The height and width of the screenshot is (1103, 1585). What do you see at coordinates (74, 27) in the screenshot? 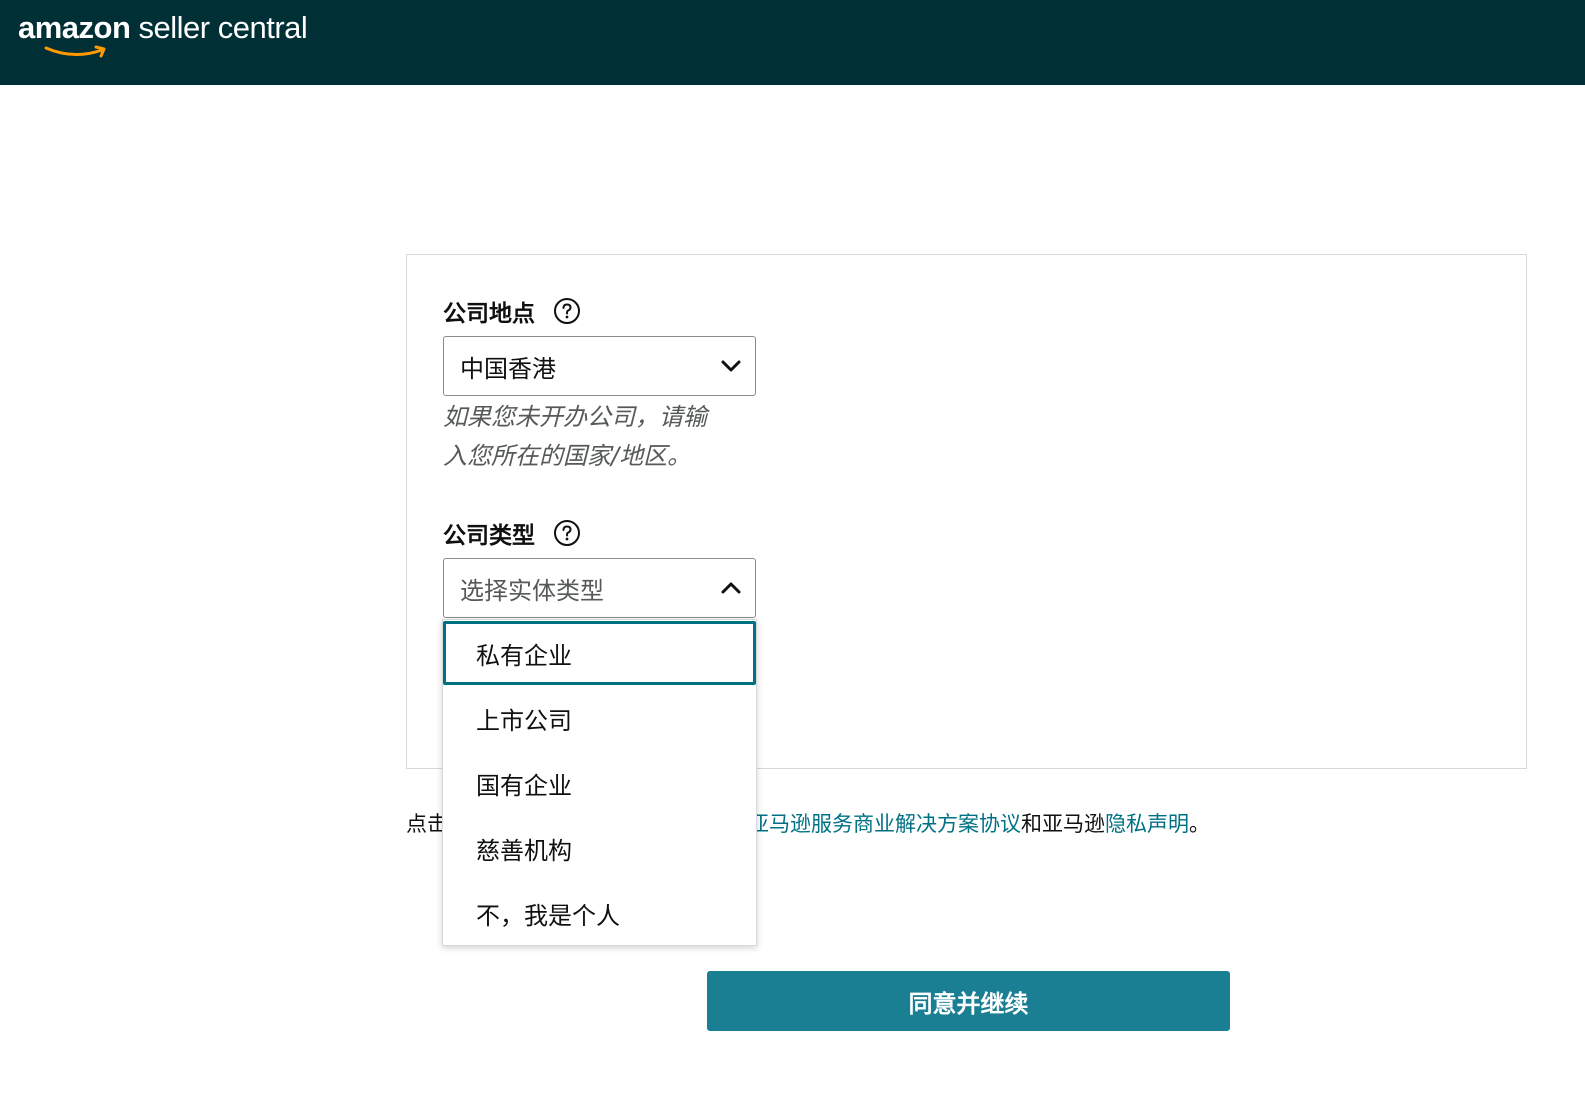
I see `logo-brand-text: amazon` at bounding box center [74, 27].